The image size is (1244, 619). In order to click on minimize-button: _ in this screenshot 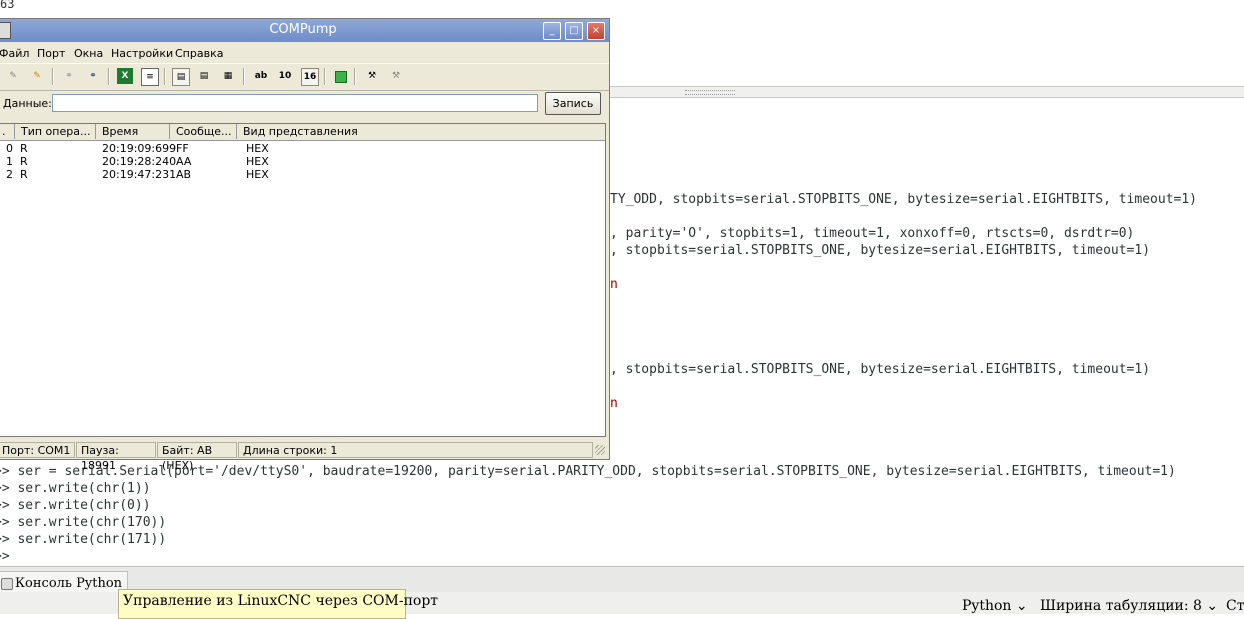, I will do `click(552, 31)`.